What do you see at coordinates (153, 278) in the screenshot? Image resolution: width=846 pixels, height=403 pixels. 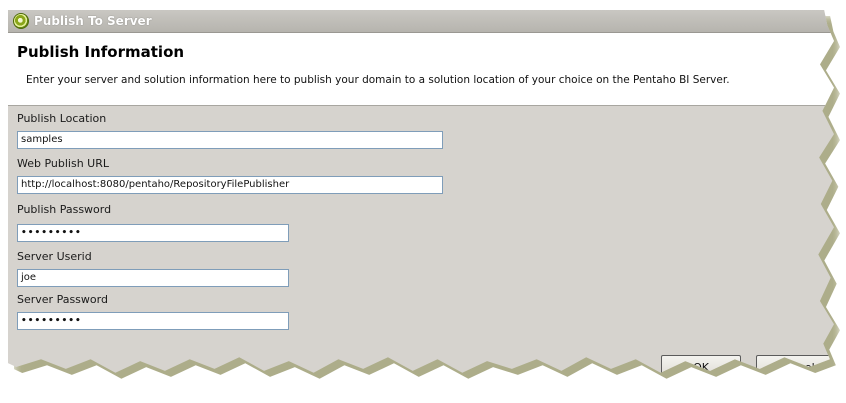 I see `server-userid-input: joe` at bounding box center [153, 278].